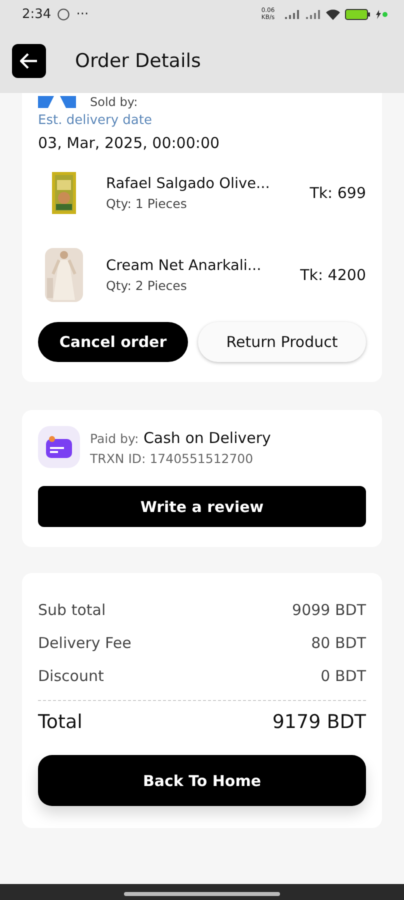  What do you see at coordinates (172, 458) in the screenshot?
I see `transaction-id: TRXN ID: 1740551512700` at bounding box center [172, 458].